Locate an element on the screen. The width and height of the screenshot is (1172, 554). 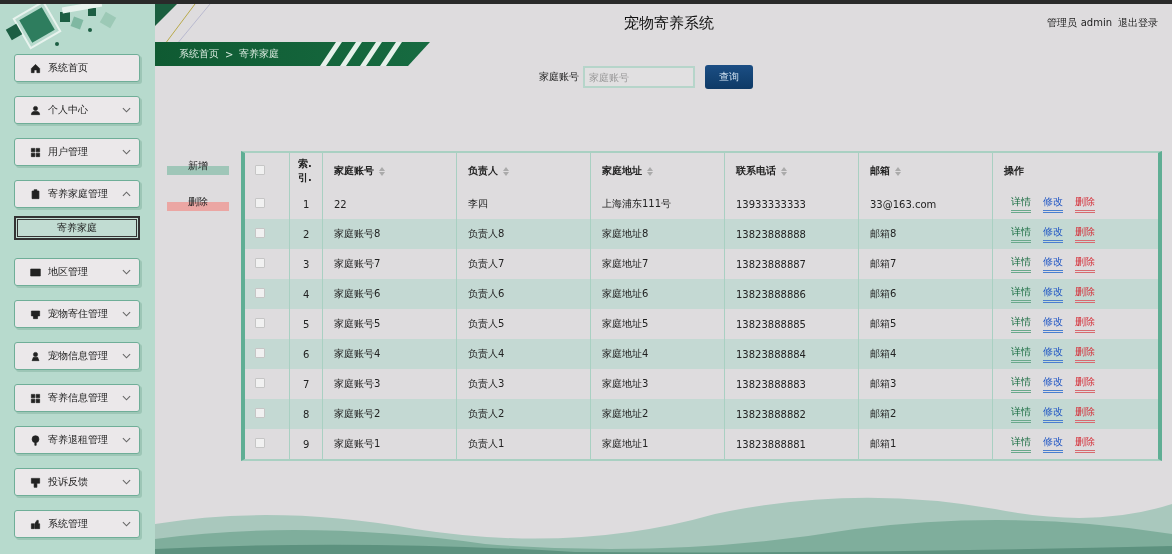
add-button: 新增 is located at coordinates (198, 166).